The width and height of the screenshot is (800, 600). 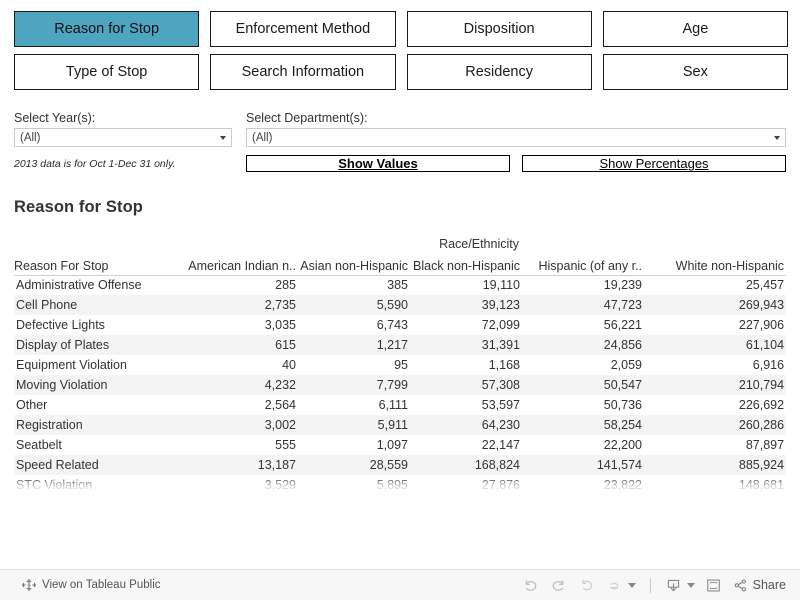 What do you see at coordinates (93, 445) in the screenshot?
I see `row-label-cell: Seatbelt` at bounding box center [93, 445].